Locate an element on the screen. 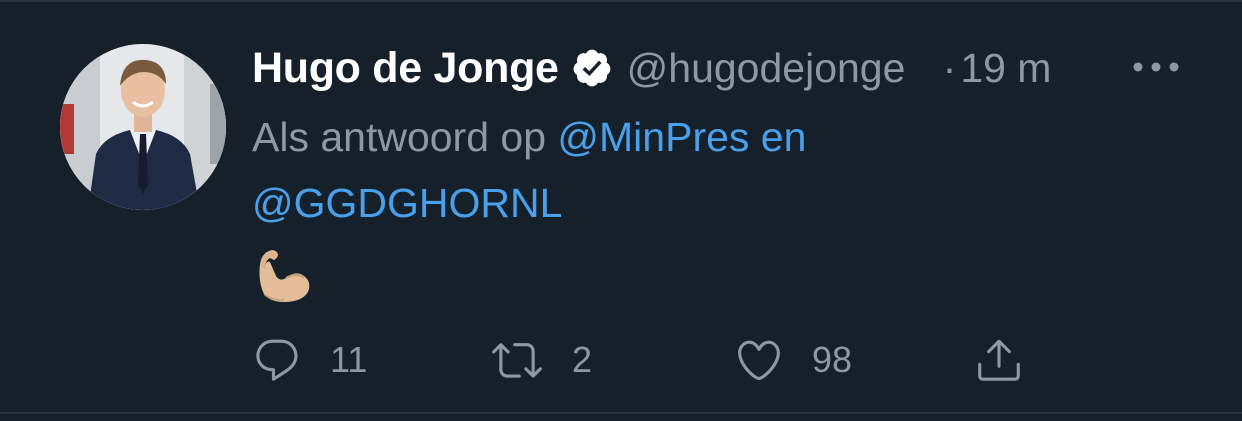  reply-count: 11 is located at coordinates (349, 359).